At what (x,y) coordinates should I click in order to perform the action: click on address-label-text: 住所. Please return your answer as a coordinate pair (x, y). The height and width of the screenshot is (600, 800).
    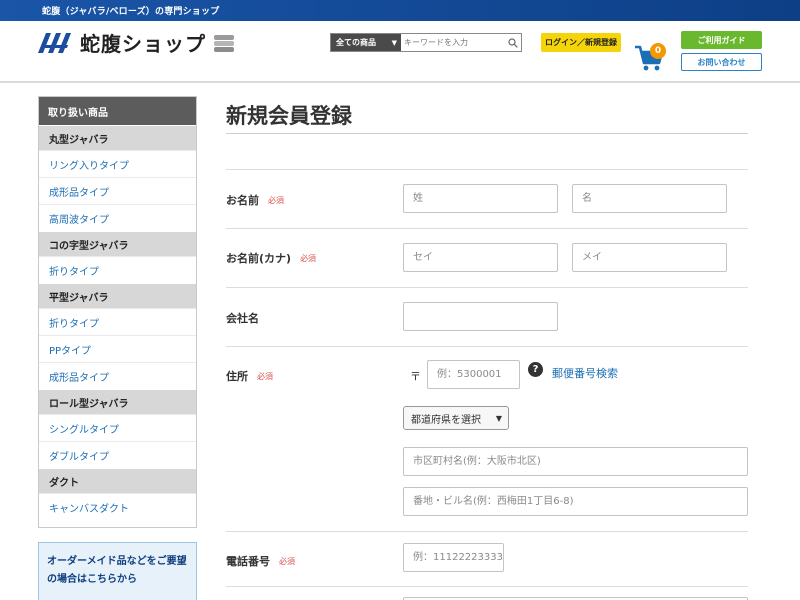
    Looking at the image, I should click on (237, 376).